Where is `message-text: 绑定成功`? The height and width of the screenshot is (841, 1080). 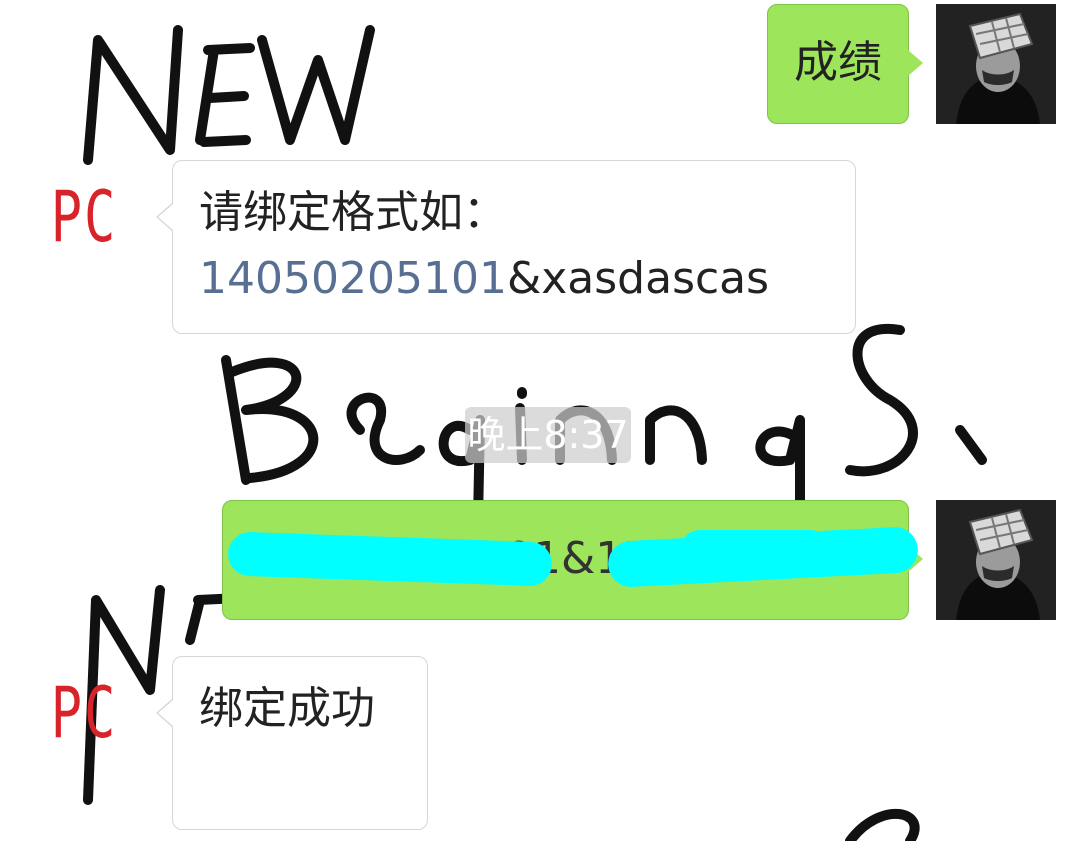
message-text: 绑定成功 is located at coordinates (287, 708).